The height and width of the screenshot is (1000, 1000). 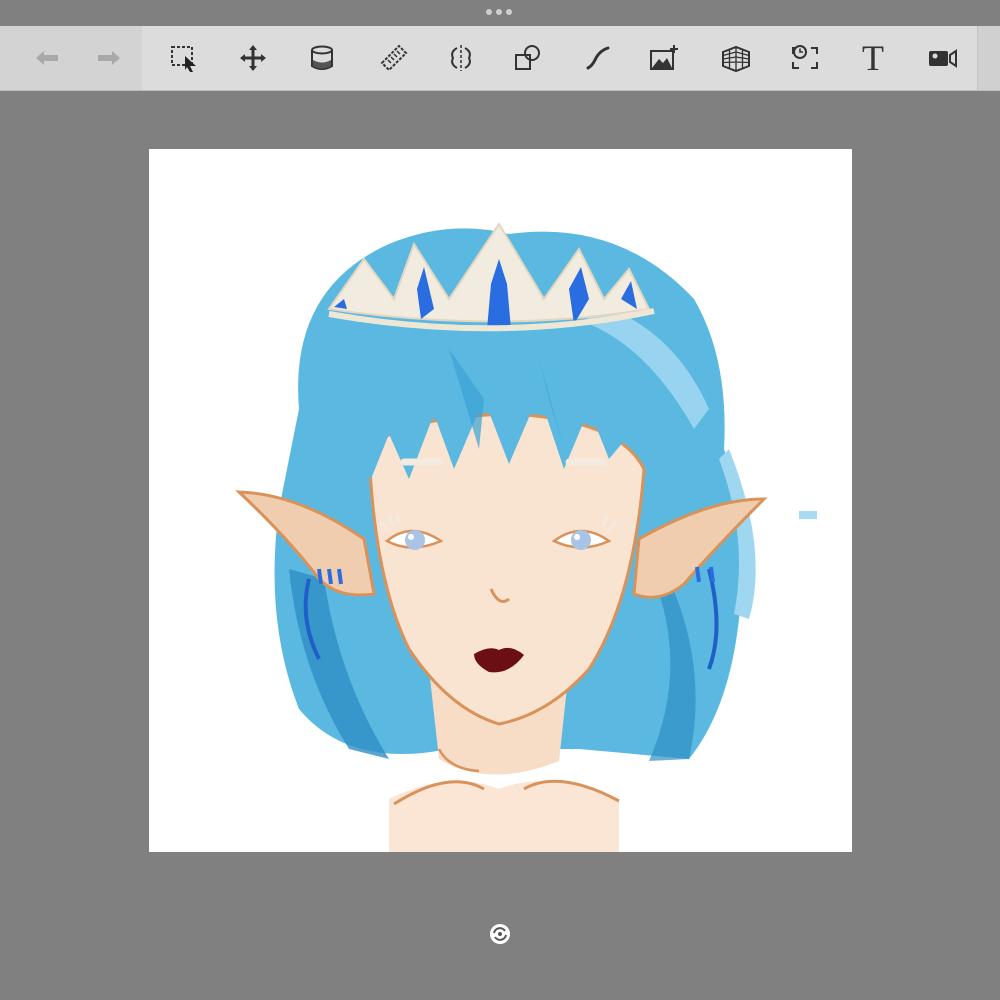 What do you see at coordinates (664, 58) in the screenshot?
I see `insert-image-icon` at bounding box center [664, 58].